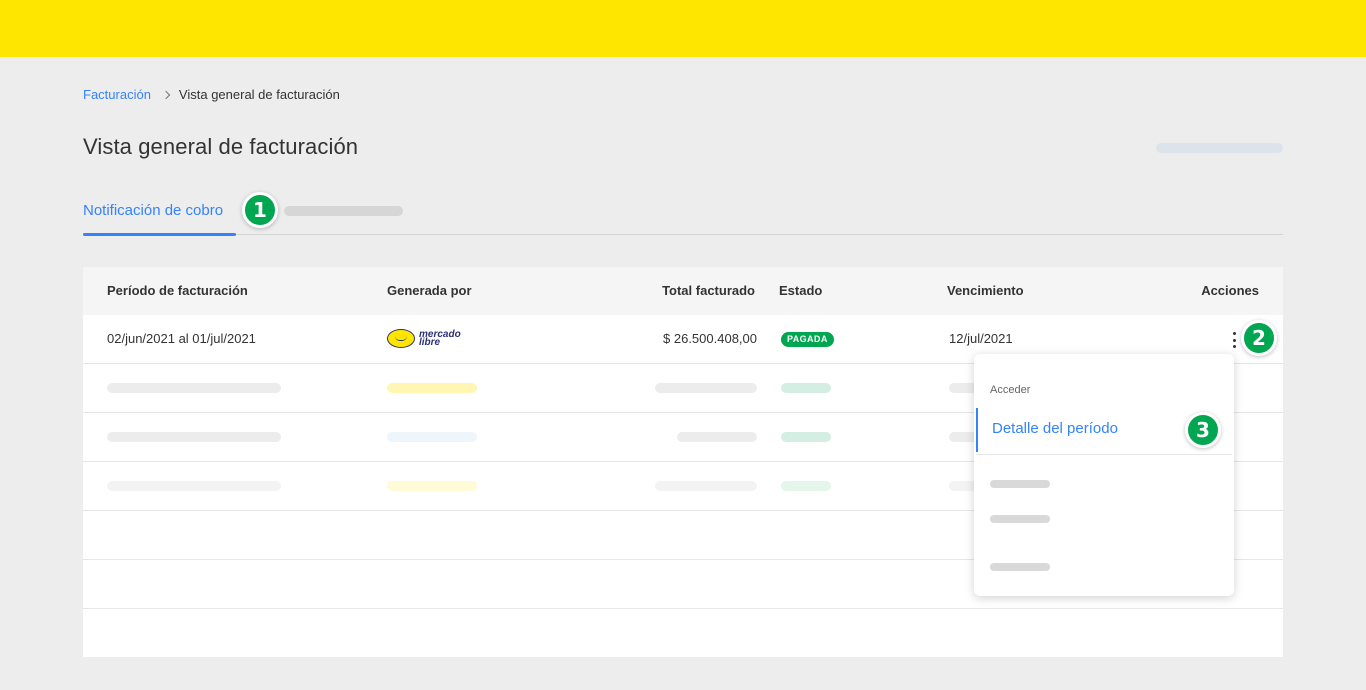 The height and width of the screenshot is (690, 1366). Describe the element at coordinates (343, 211) in the screenshot. I see `tab-placeholder` at that location.